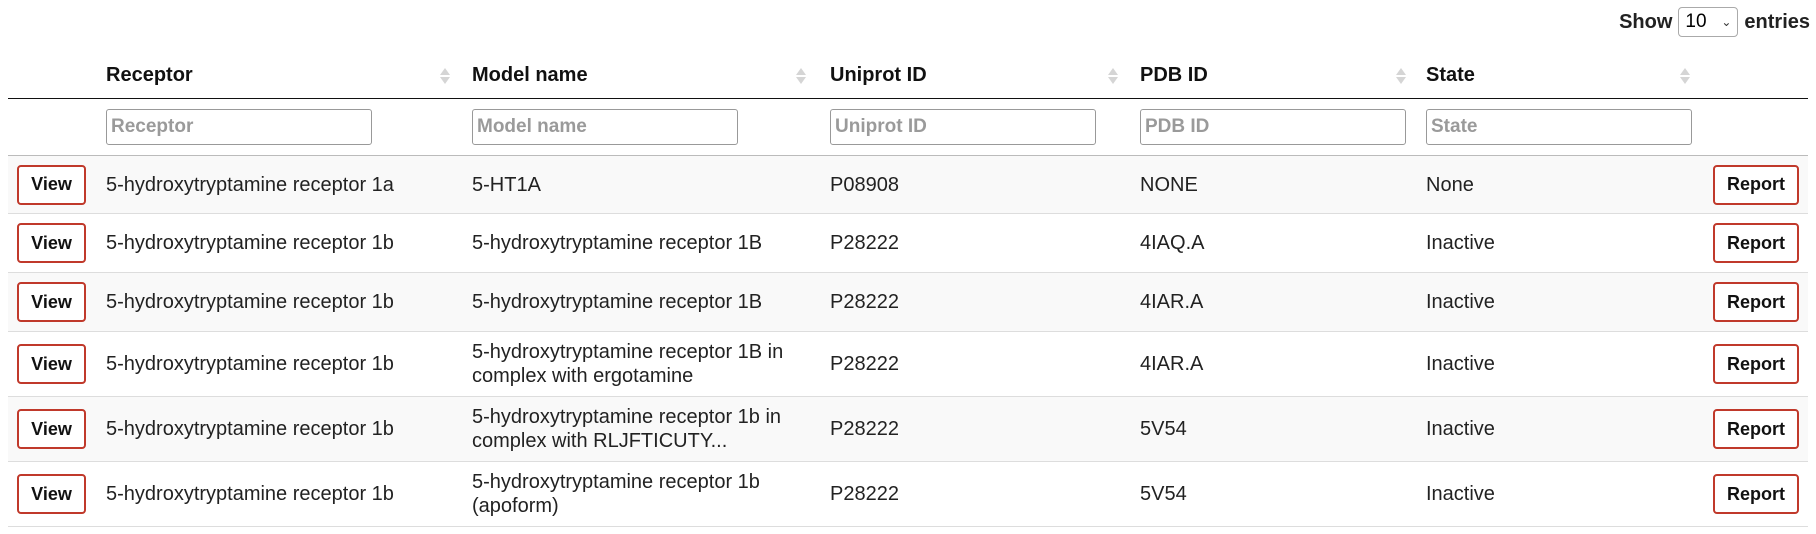  I want to click on column-filters, so click(908, 127).